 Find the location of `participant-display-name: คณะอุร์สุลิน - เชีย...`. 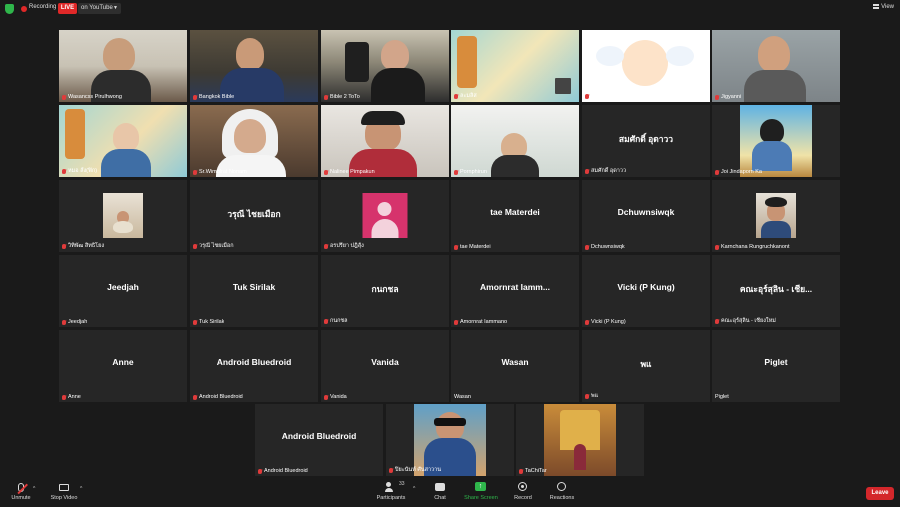

participant-display-name: คณะอุร์สุลิน - เชีย... is located at coordinates (776, 289).